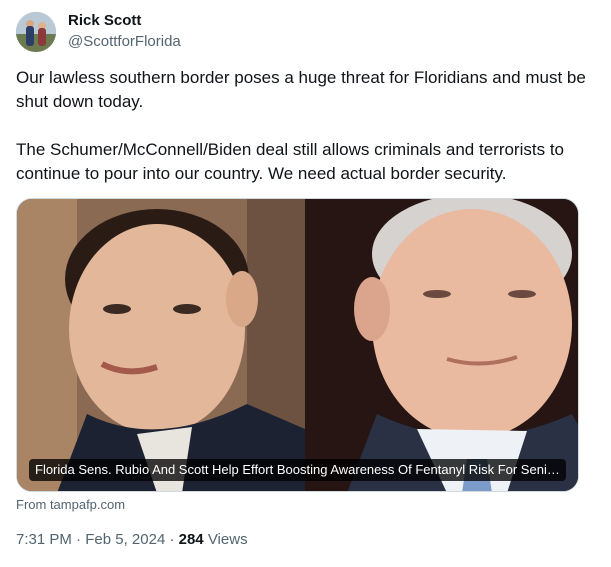 The image size is (611, 567). I want to click on avatar-sky, so click(36, 23).